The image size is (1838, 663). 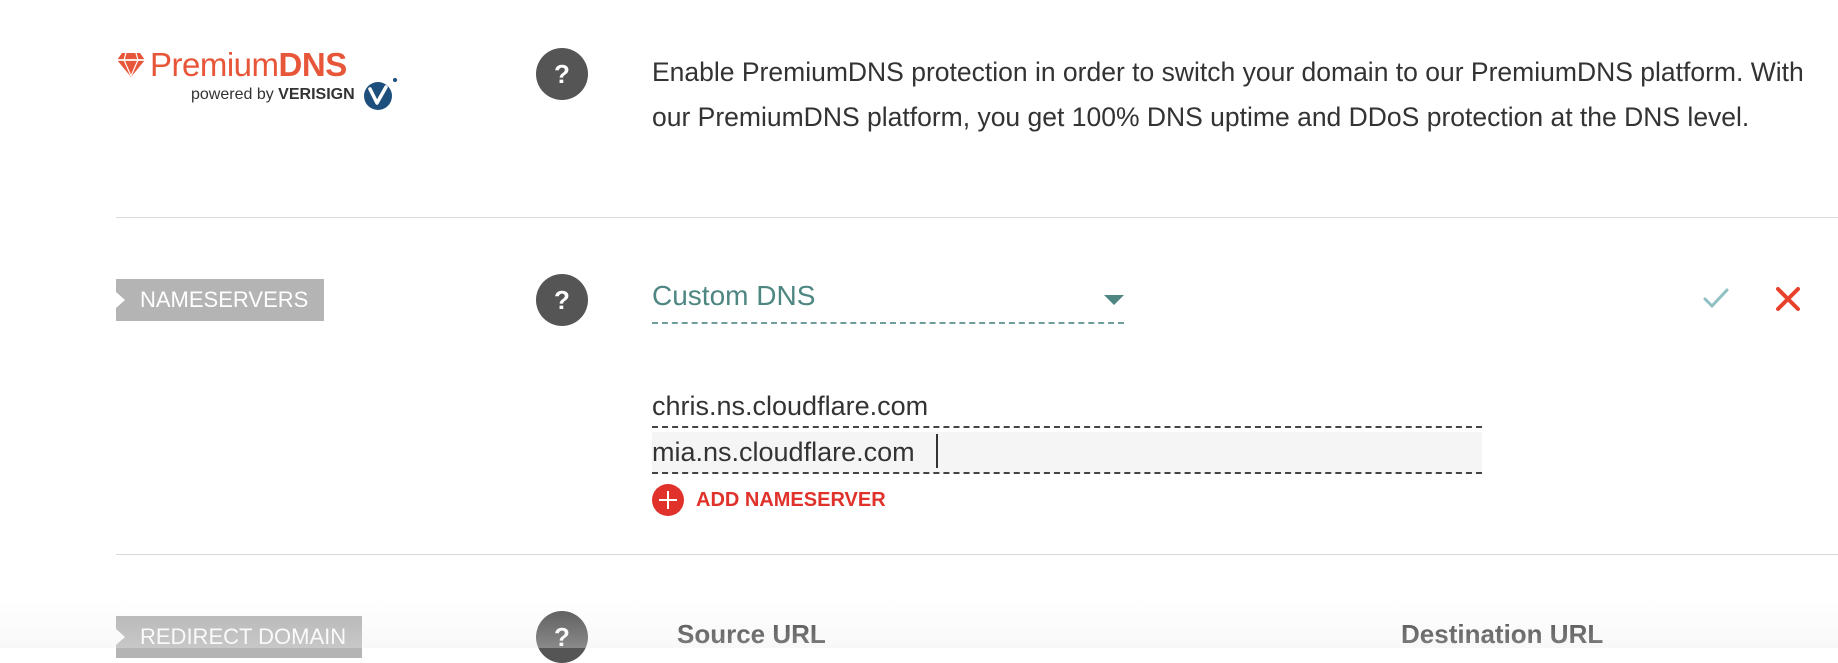 What do you see at coordinates (1502, 634) in the screenshot?
I see `destination-url-header: Destination URL` at bounding box center [1502, 634].